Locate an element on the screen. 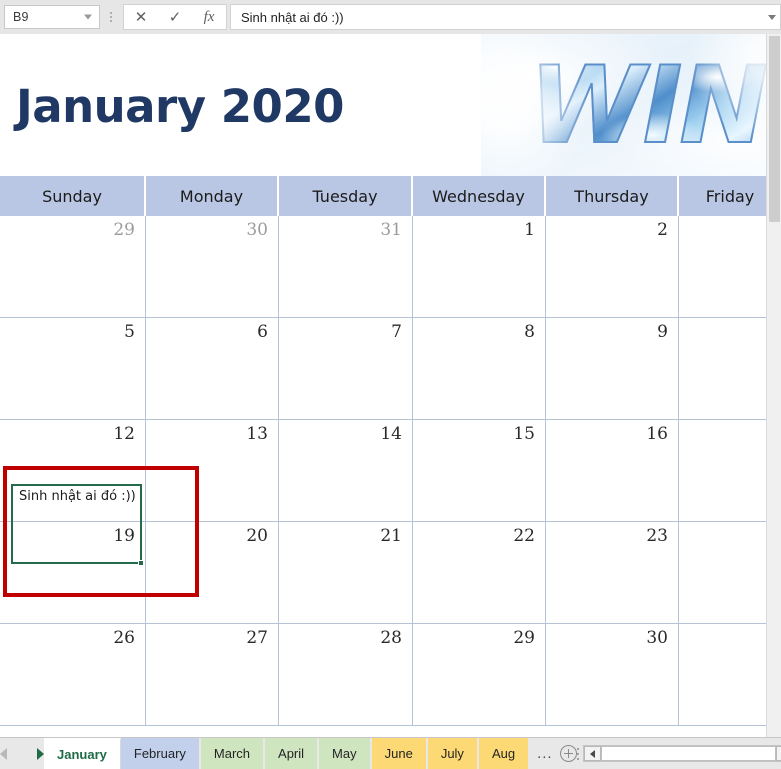 Image resolution: width=781 pixels, height=769 pixels. horizontal-scrollbar-thumb is located at coordinates (688, 753).